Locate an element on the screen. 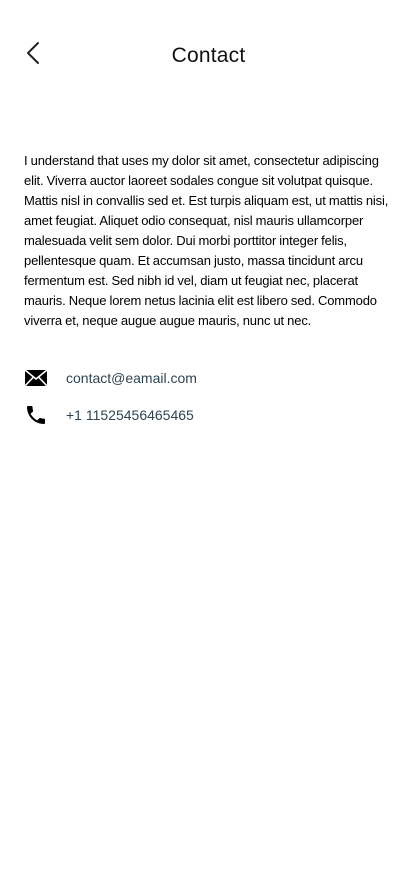 This screenshot has height=895, width=417. phone-icon is located at coordinates (39, 415).